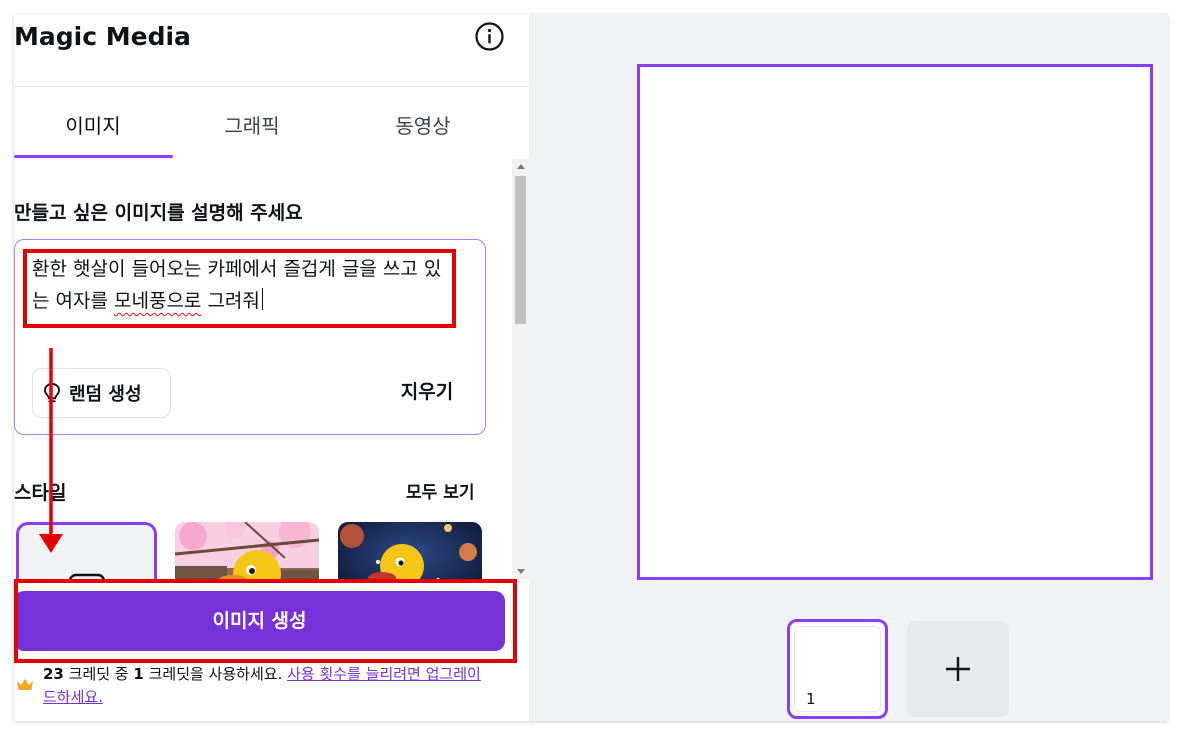  What do you see at coordinates (102, 36) in the screenshot?
I see `panel-title: Magic Media` at bounding box center [102, 36].